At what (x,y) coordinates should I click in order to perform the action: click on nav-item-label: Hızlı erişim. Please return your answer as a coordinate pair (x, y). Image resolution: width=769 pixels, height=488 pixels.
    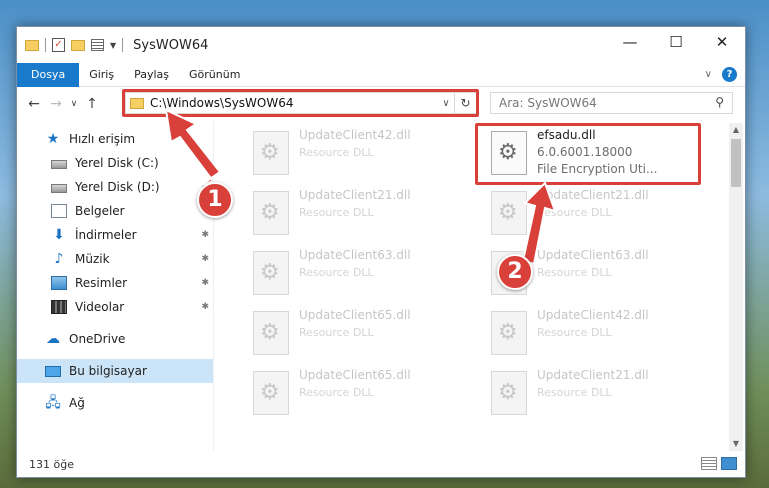
    Looking at the image, I should click on (102, 139).